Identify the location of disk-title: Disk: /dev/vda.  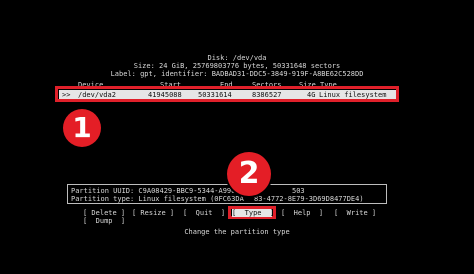
(237, 58).